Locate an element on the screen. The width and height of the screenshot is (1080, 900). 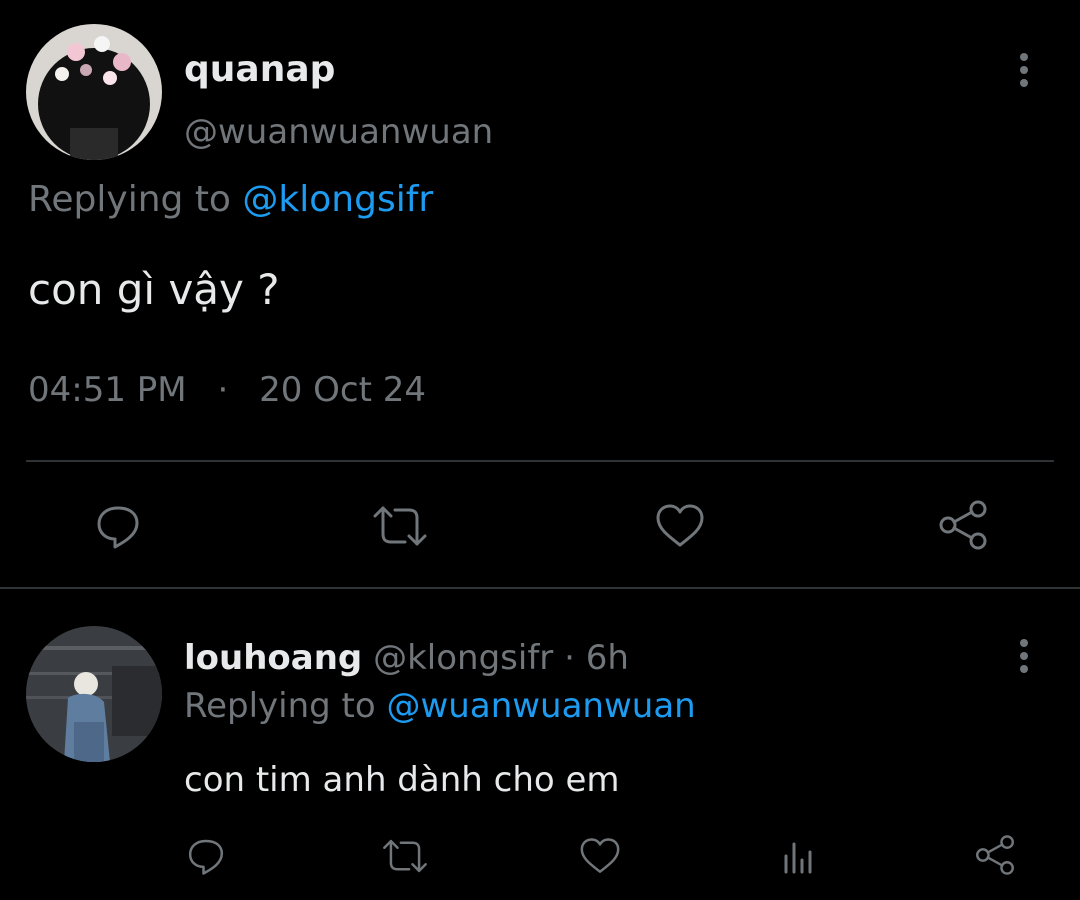
reply-author-display-name: louhoang is located at coordinates (273, 658).